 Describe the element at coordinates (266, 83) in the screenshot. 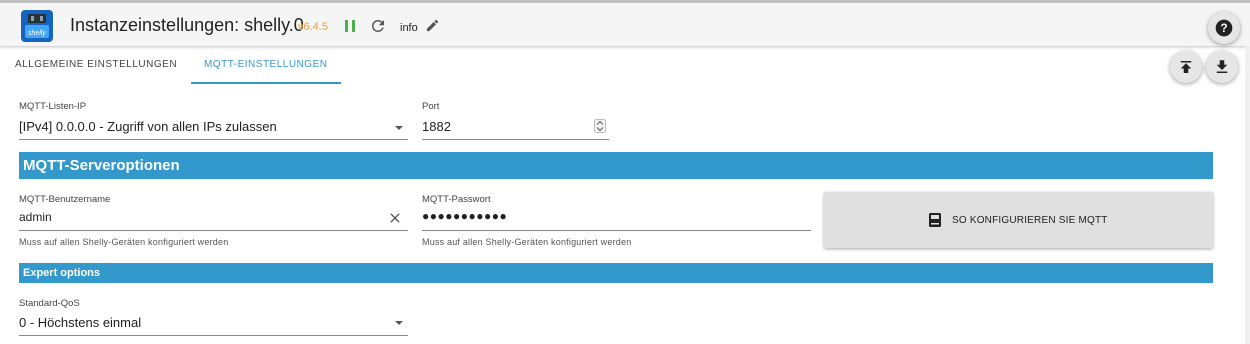

I see `active-tab-indicator` at that location.